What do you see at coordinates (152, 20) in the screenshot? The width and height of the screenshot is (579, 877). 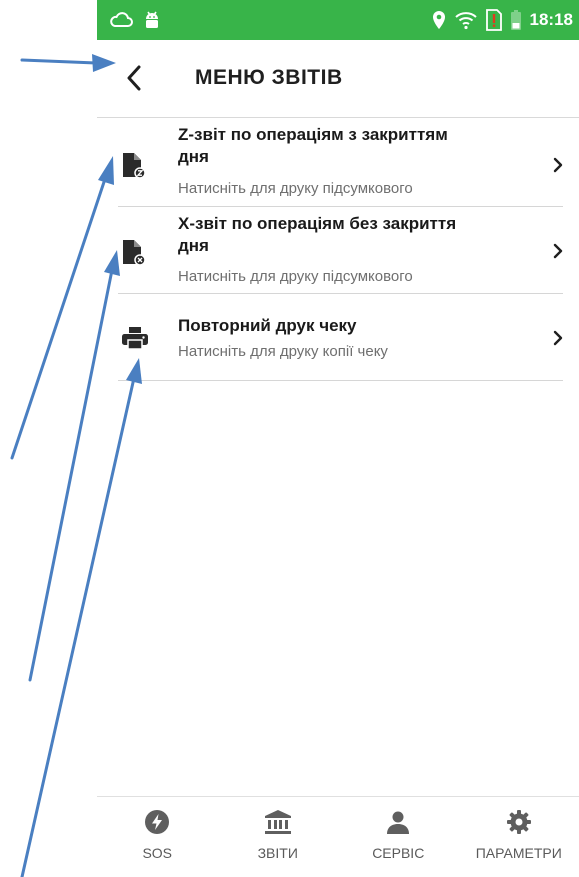 I see `android-icon` at bounding box center [152, 20].